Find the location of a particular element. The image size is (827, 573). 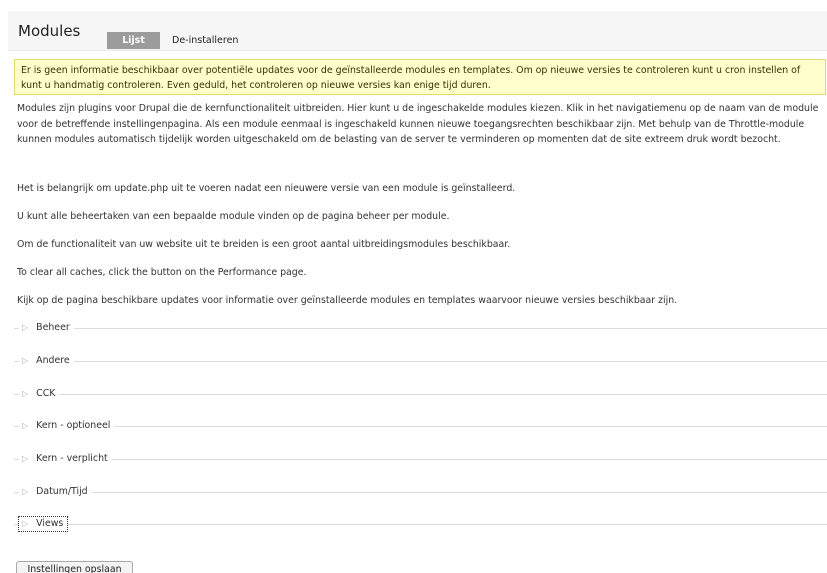

page-title: Modules is located at coordinates (49, 31).